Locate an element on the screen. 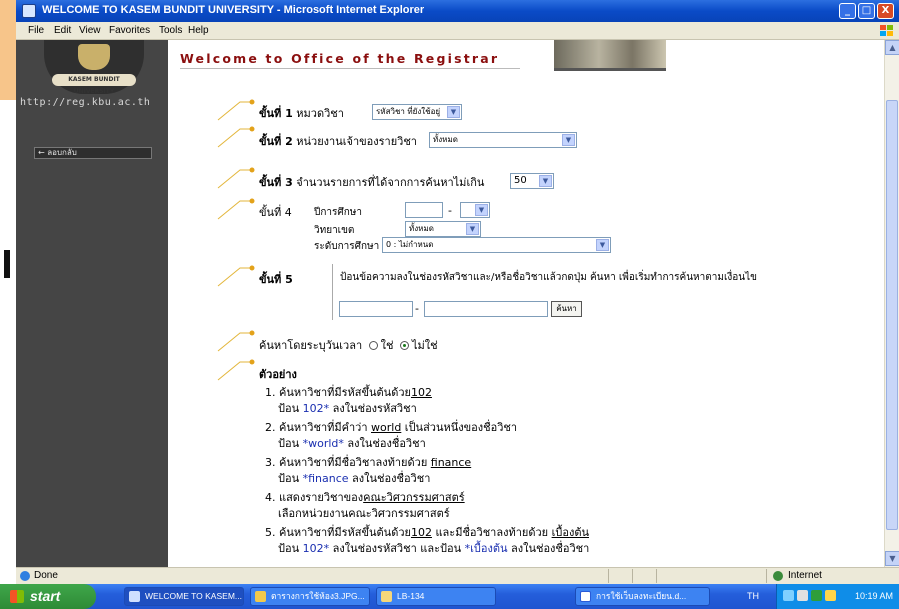 The height and width of the screenshot is (609, 899). step2-text: หน่วยงานเจ้าของรายวิชา is located at coordinates (356, 141).